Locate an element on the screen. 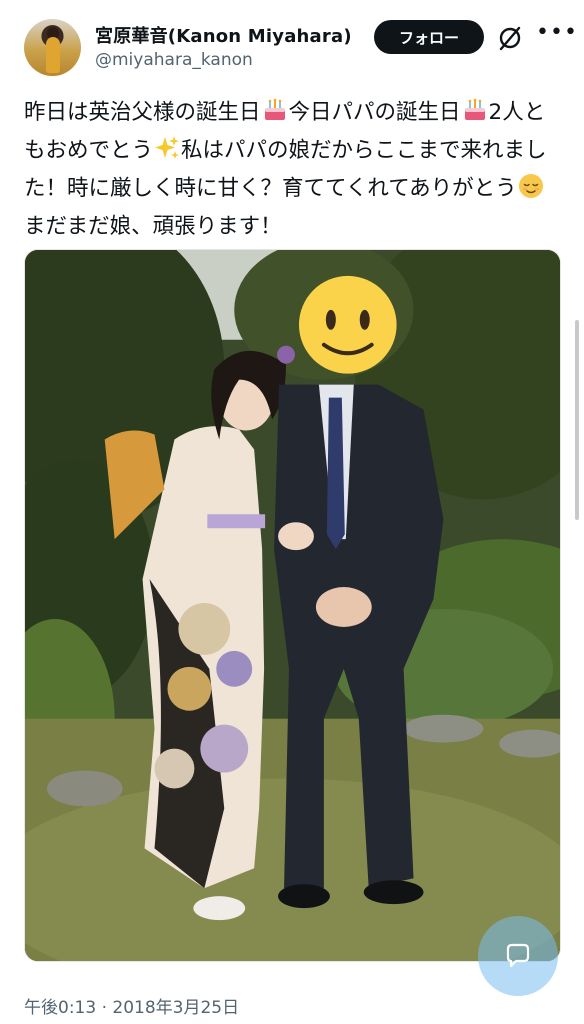 The height and width of the screenshot is (1024, 584). sparkles-icon is located at coordinates (167, 147).